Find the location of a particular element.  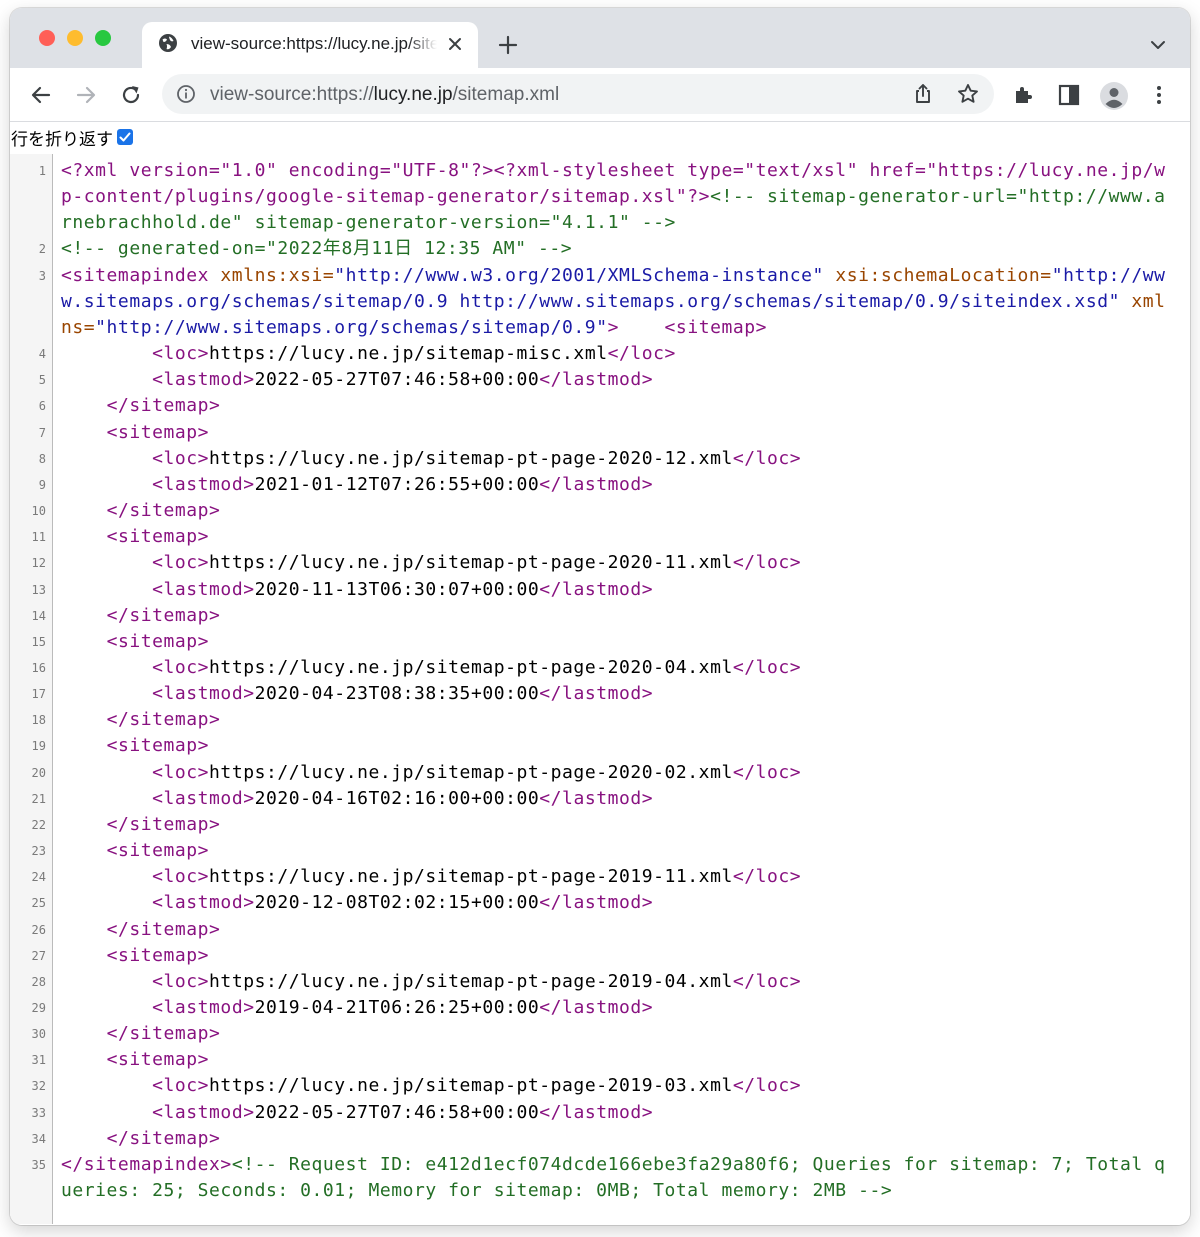

profile-icon is located at coordinates (1114, 96).